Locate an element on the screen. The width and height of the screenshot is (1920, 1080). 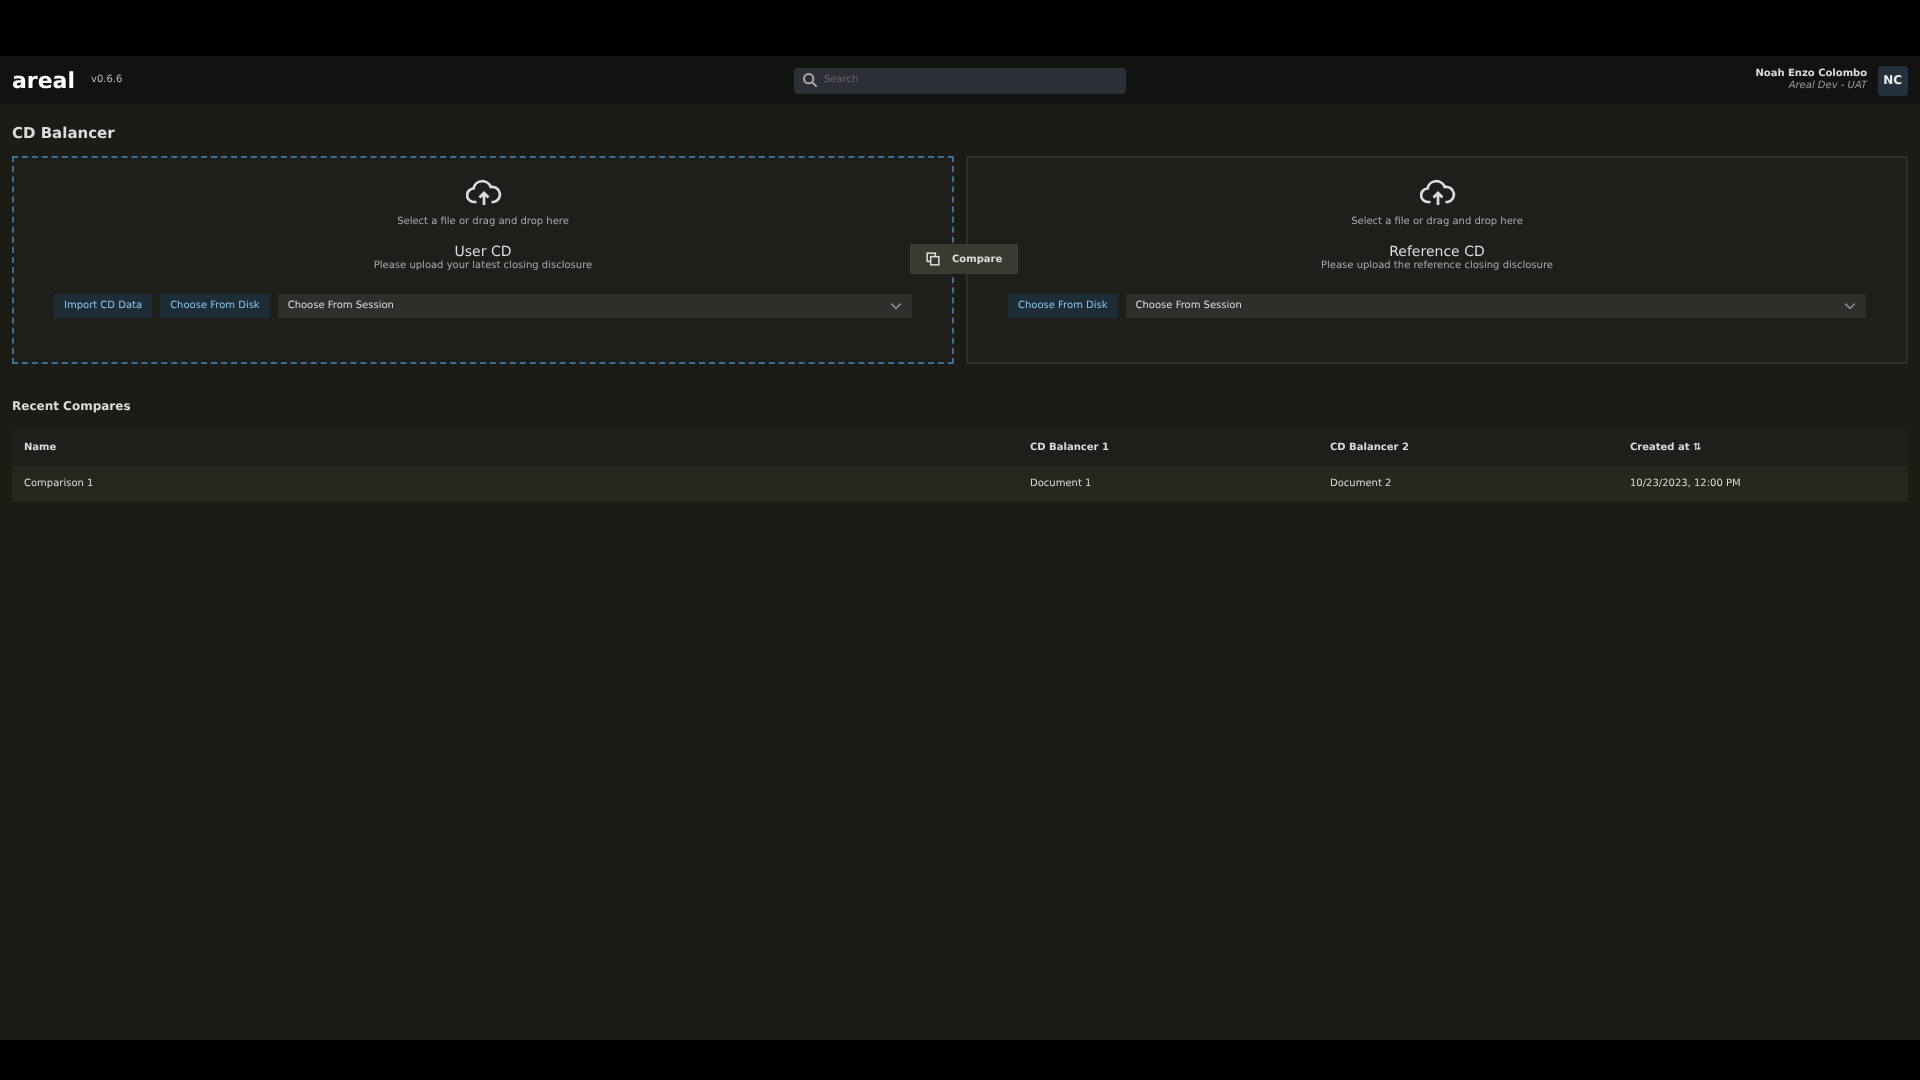
logo: areal is located at coordinates (44, 80).